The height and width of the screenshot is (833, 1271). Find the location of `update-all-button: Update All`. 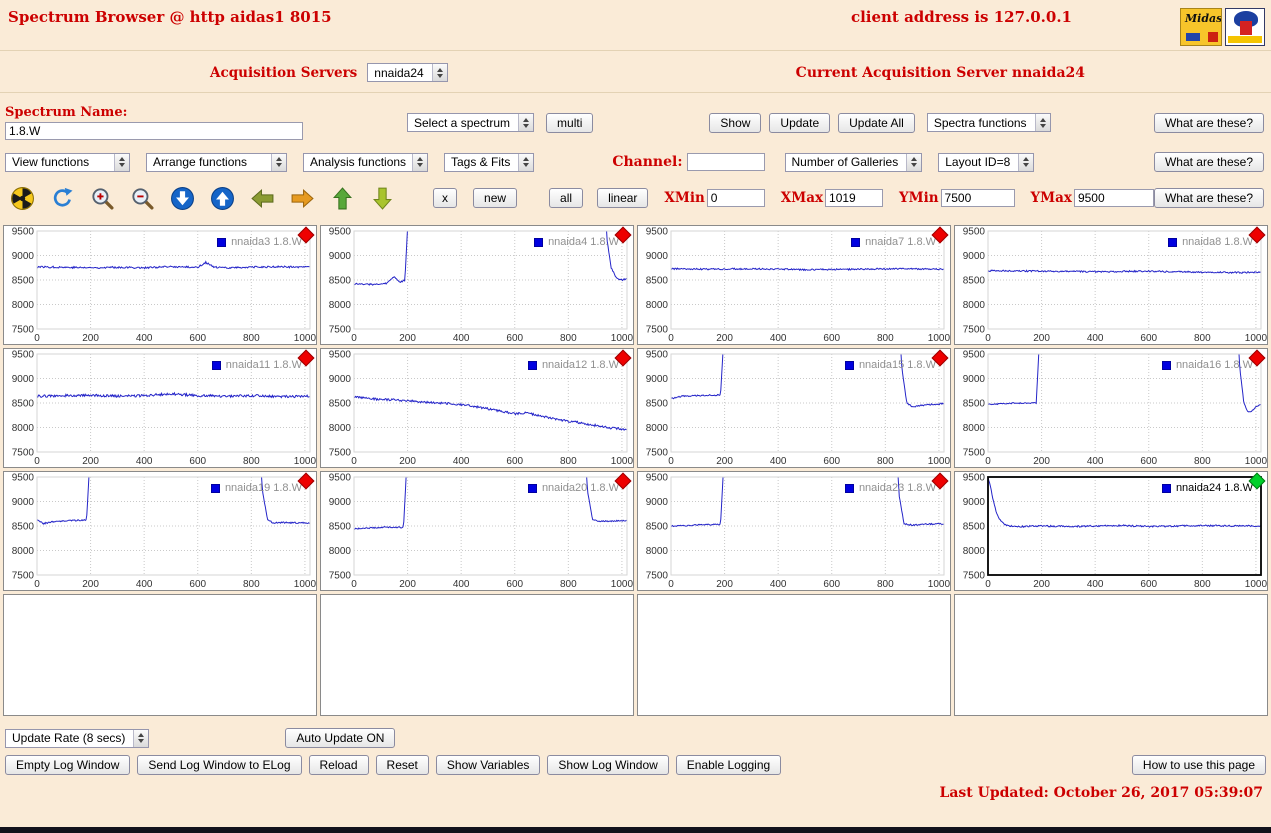

update-all-button: Update All is located at coordinates (876, 122).